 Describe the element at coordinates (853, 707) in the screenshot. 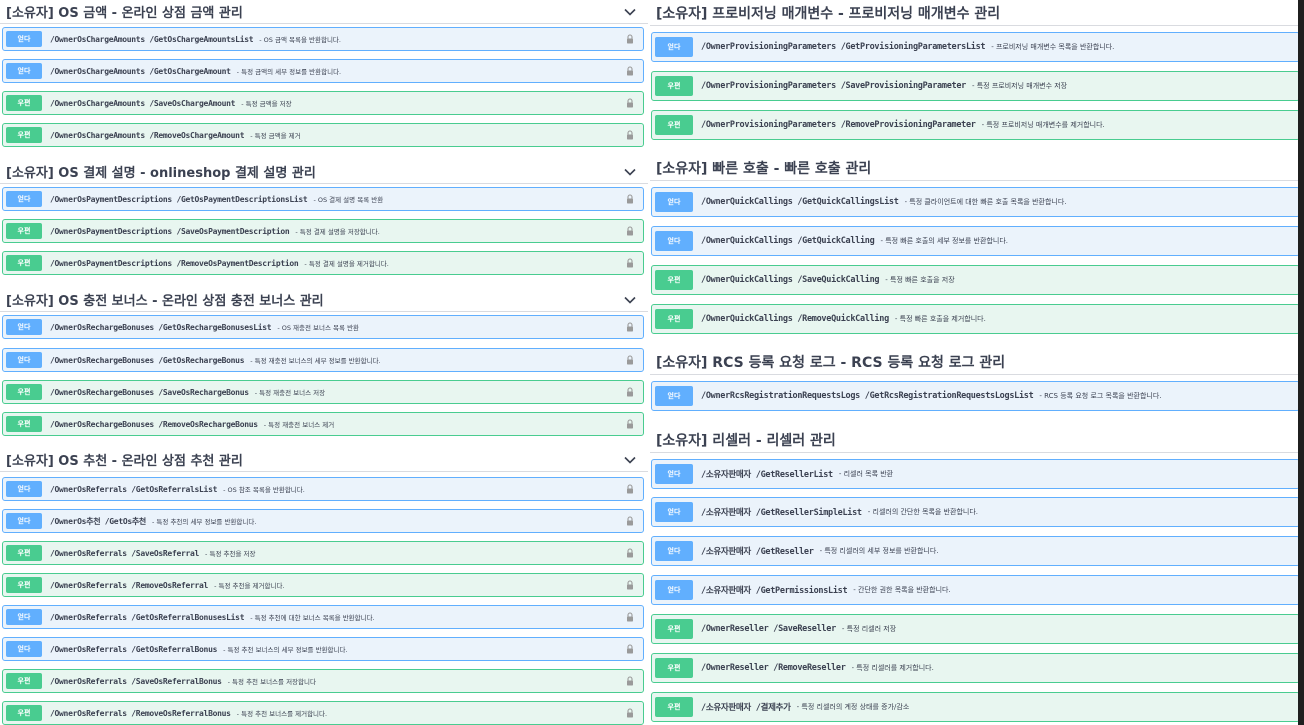

I see `operation-description: - 특정 리셀러의 계정 상태를 증가/감소` at that location.